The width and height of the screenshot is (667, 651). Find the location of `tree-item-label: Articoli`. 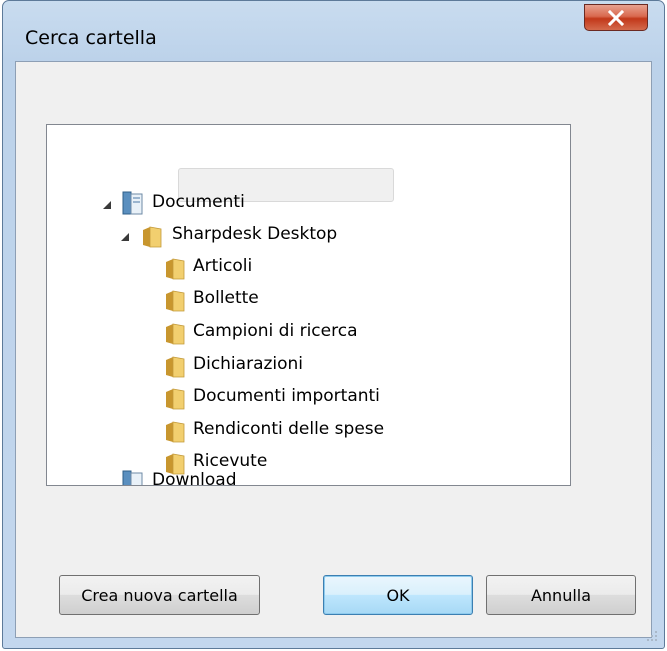

tree-item-label: Articoli is located at coordinates (223, 266).